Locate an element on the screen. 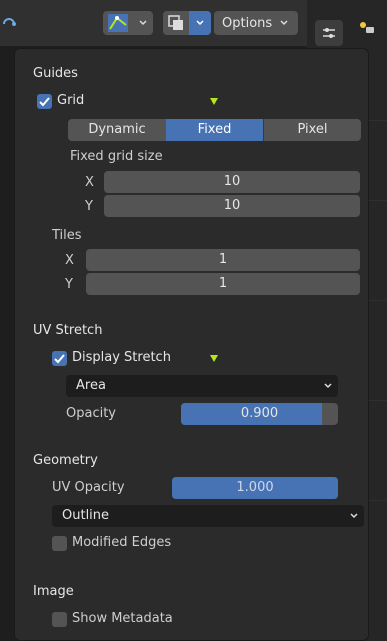 This screenshot has width=387, height=641. grid-y-label: Y is located at coordinates (89, 206).